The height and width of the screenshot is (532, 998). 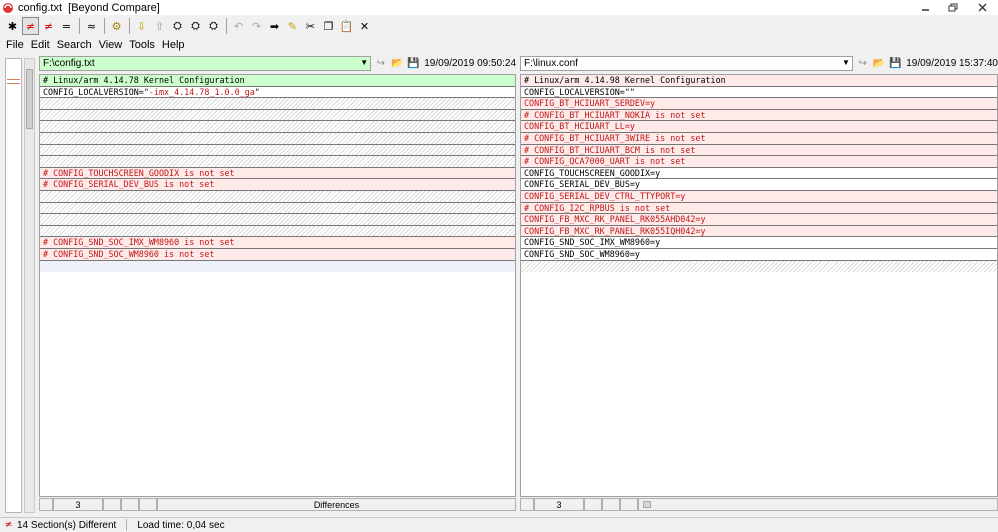 I want to click on minimize-button, so click(x=925, y=7).